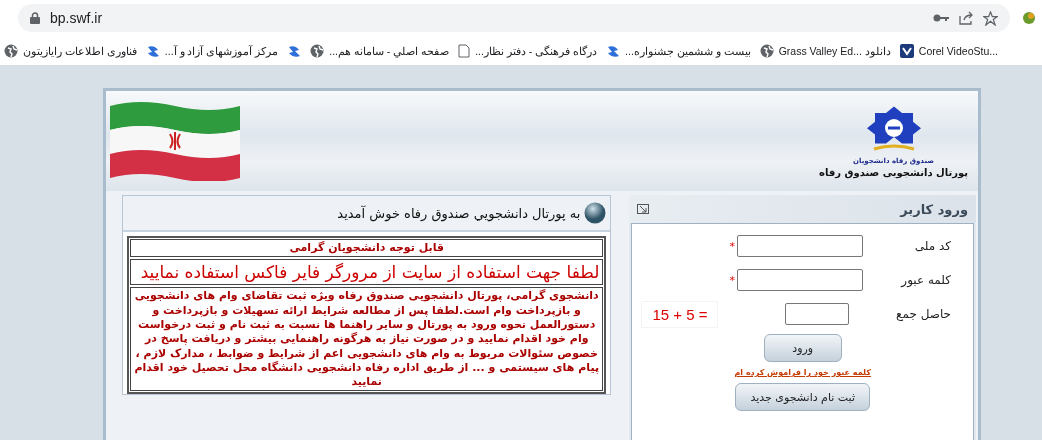 Image resolution: width=1042 pixels, height=440 pixels. I want to click on collapse-icon, so click(643, 209).